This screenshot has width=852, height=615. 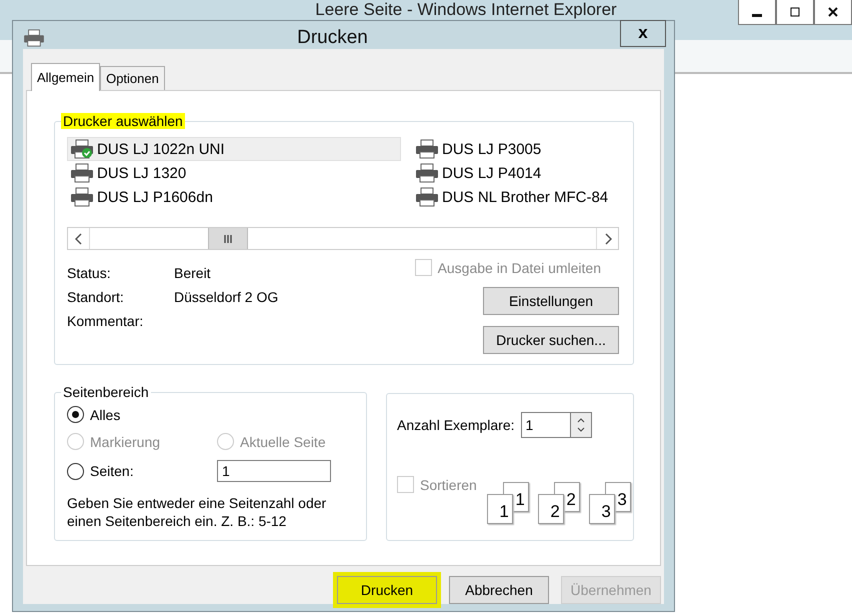 I want to click on printer-item: DUS LJ P1606dn, so click(x=239, y=197).